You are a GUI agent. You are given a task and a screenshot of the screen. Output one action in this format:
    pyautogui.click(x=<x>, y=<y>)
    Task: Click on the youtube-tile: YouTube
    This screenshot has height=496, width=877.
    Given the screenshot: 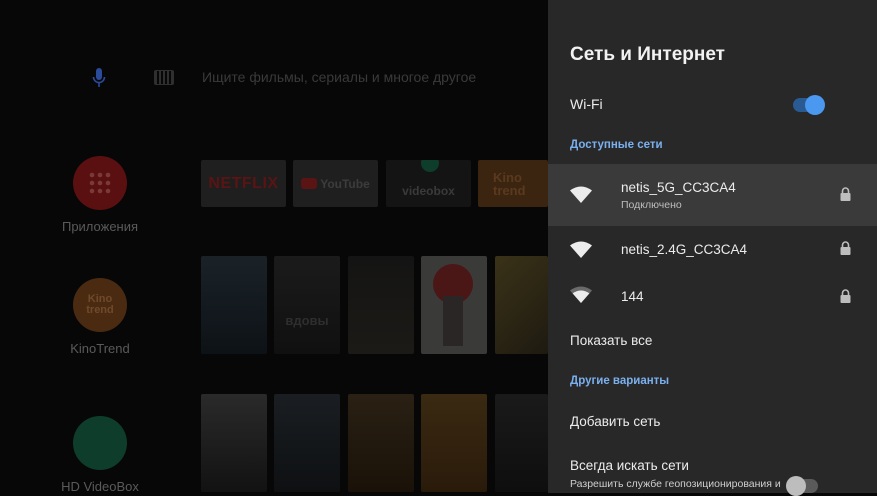 What is the action you would take?
    pyautogui.click(x=335, y=183)
    